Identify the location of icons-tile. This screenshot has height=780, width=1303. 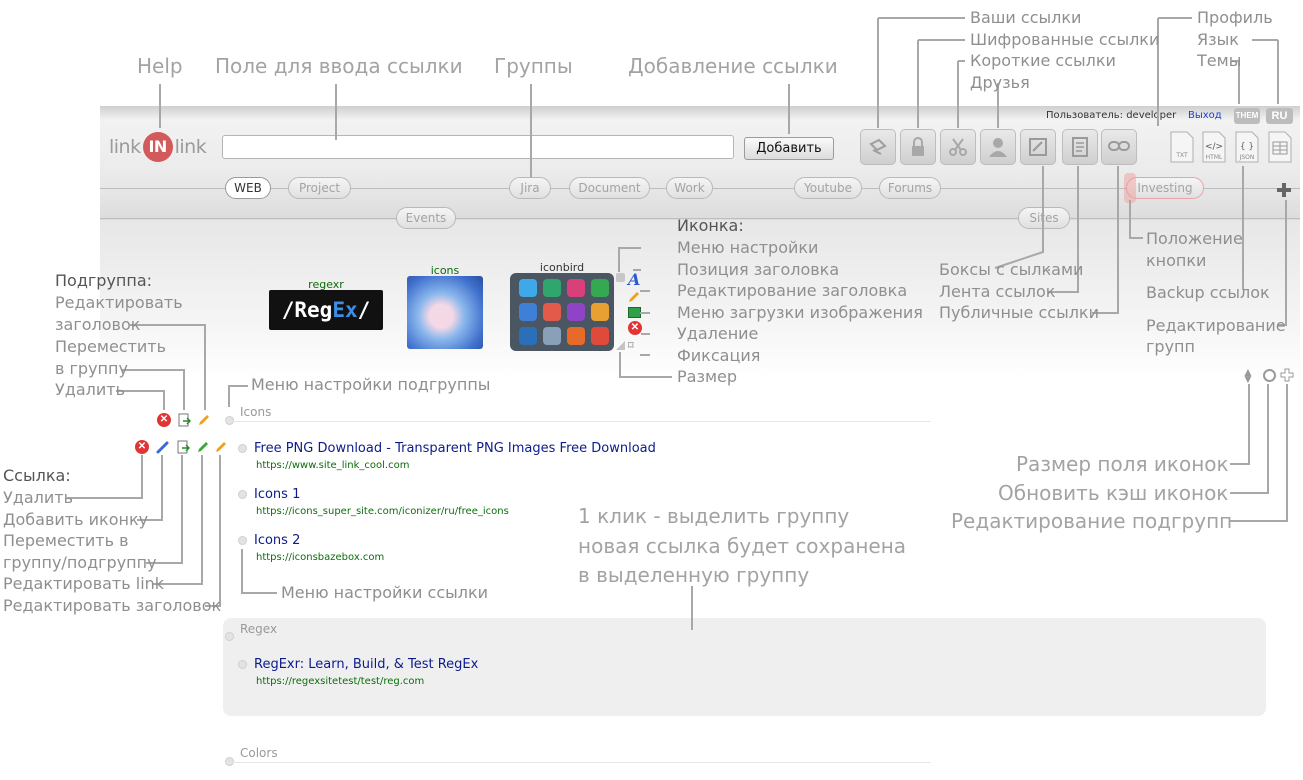
(445, 312).